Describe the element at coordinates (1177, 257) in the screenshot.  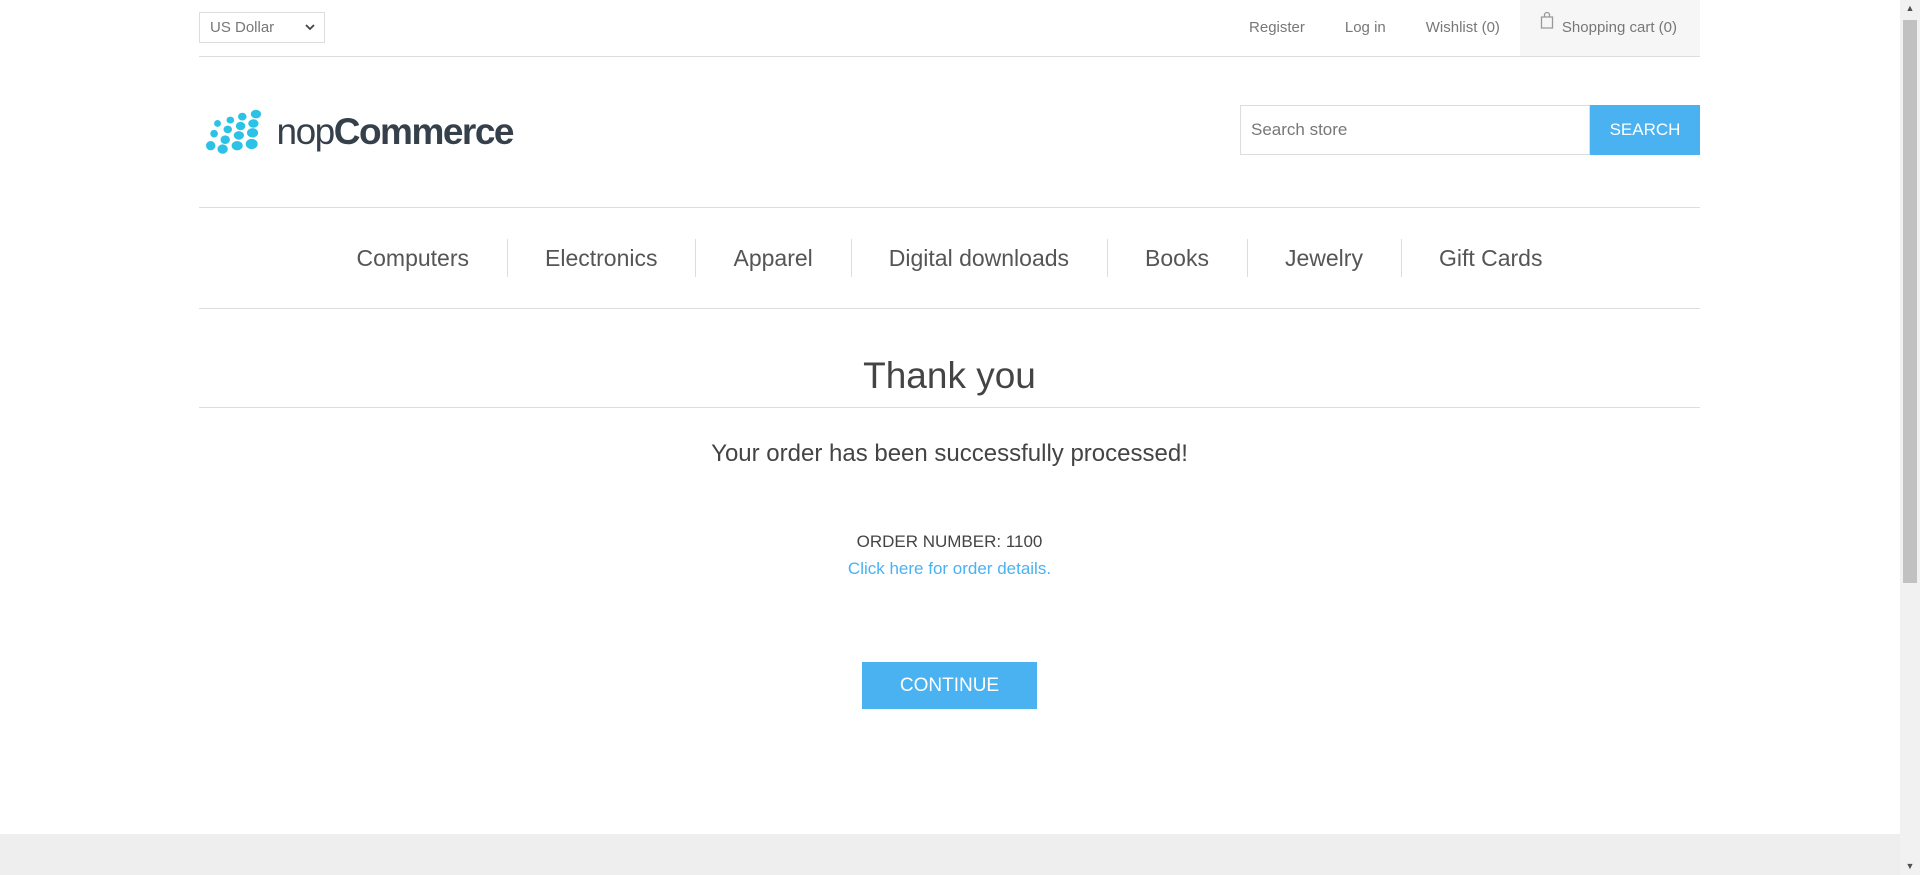
I see `menu-item-books: Books` at that location.